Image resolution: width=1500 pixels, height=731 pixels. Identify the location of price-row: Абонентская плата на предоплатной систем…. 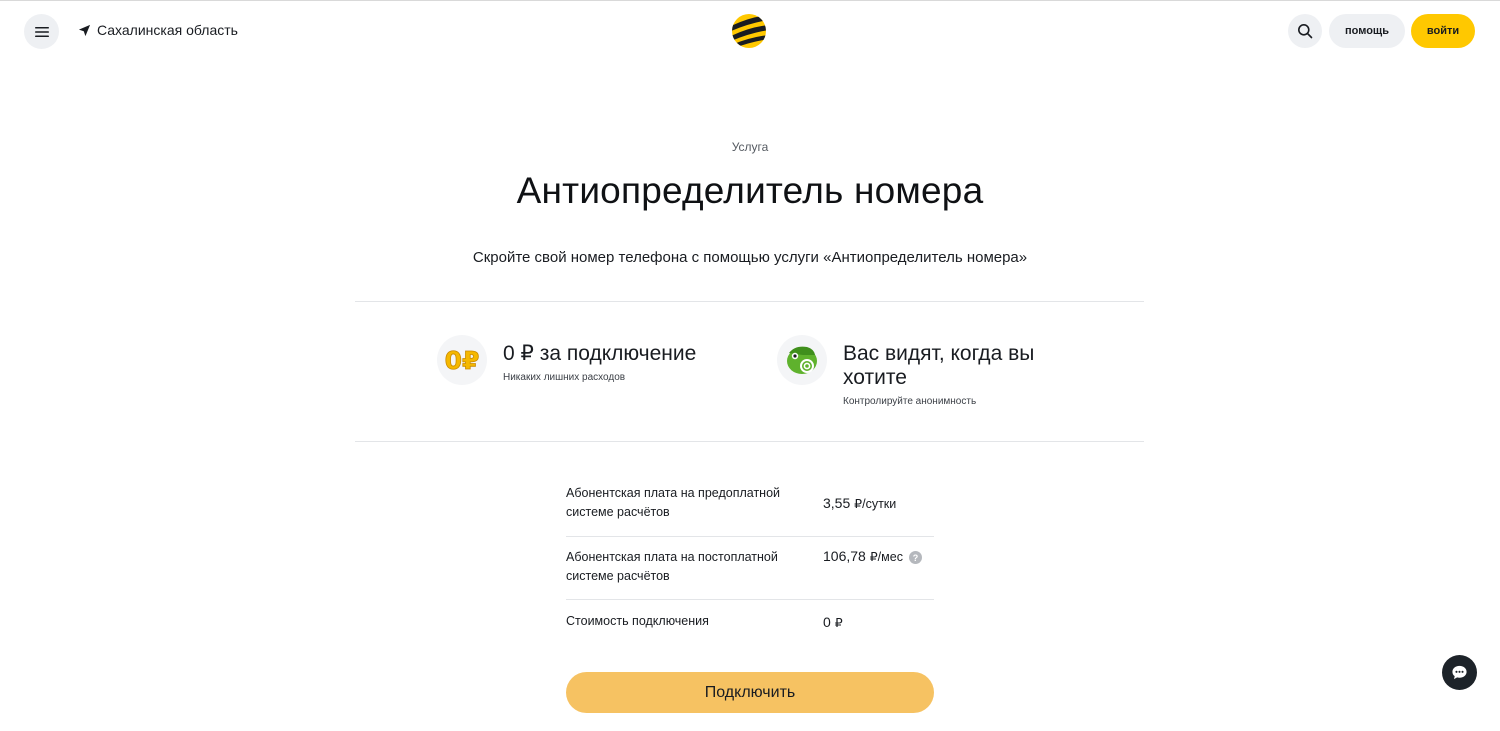
(750, 505).